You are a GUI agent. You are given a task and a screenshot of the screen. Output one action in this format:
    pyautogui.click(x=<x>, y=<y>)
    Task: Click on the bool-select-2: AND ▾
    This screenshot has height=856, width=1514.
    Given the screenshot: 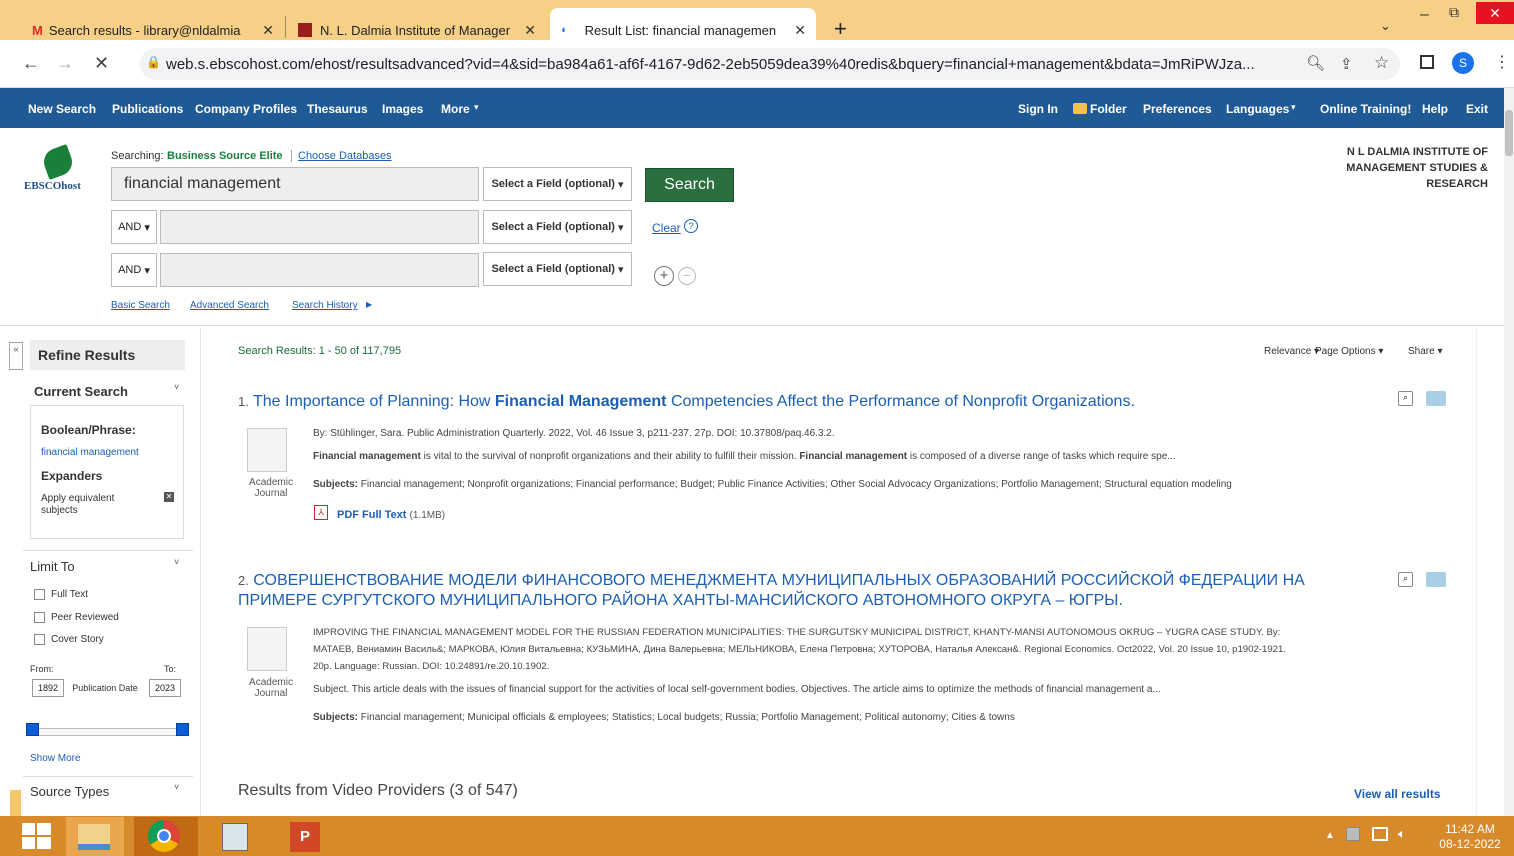 What is the action you would take?
    pyautogui.click(x=134, y=227)
    